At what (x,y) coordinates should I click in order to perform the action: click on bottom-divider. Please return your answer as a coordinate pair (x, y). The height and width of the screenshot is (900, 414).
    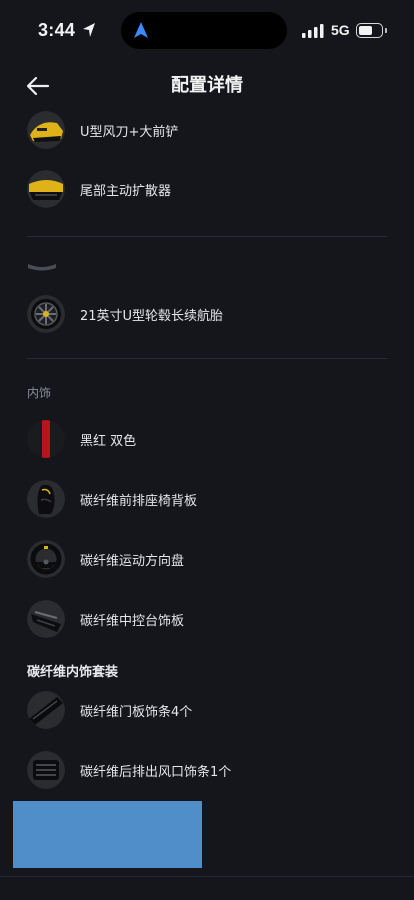
    Looking at the image, I should click on (207, 876).